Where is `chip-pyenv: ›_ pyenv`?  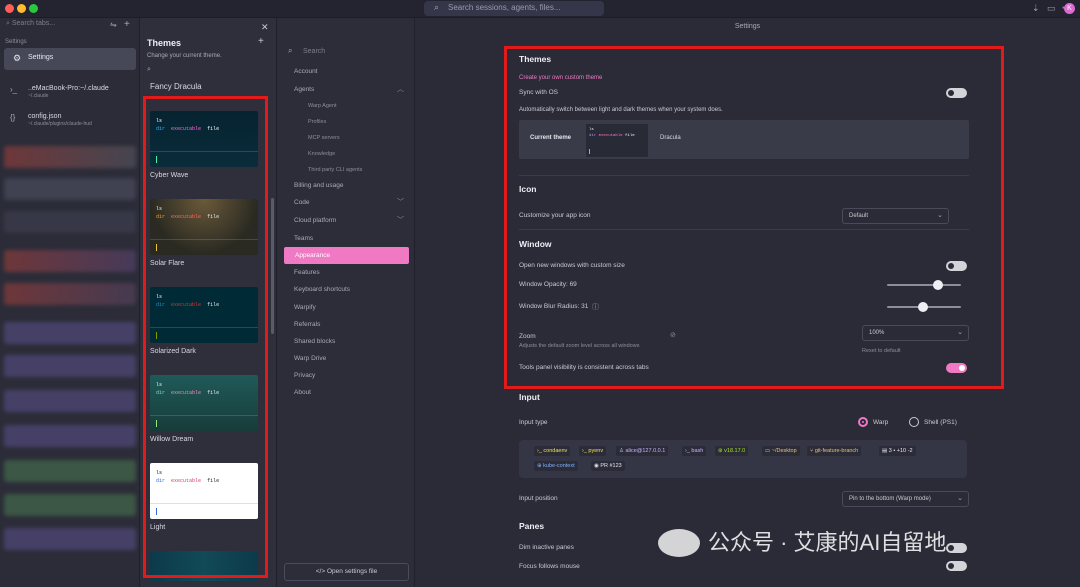 chip-pyenv: ›_ pyenv is located at coordinates (593, 451).